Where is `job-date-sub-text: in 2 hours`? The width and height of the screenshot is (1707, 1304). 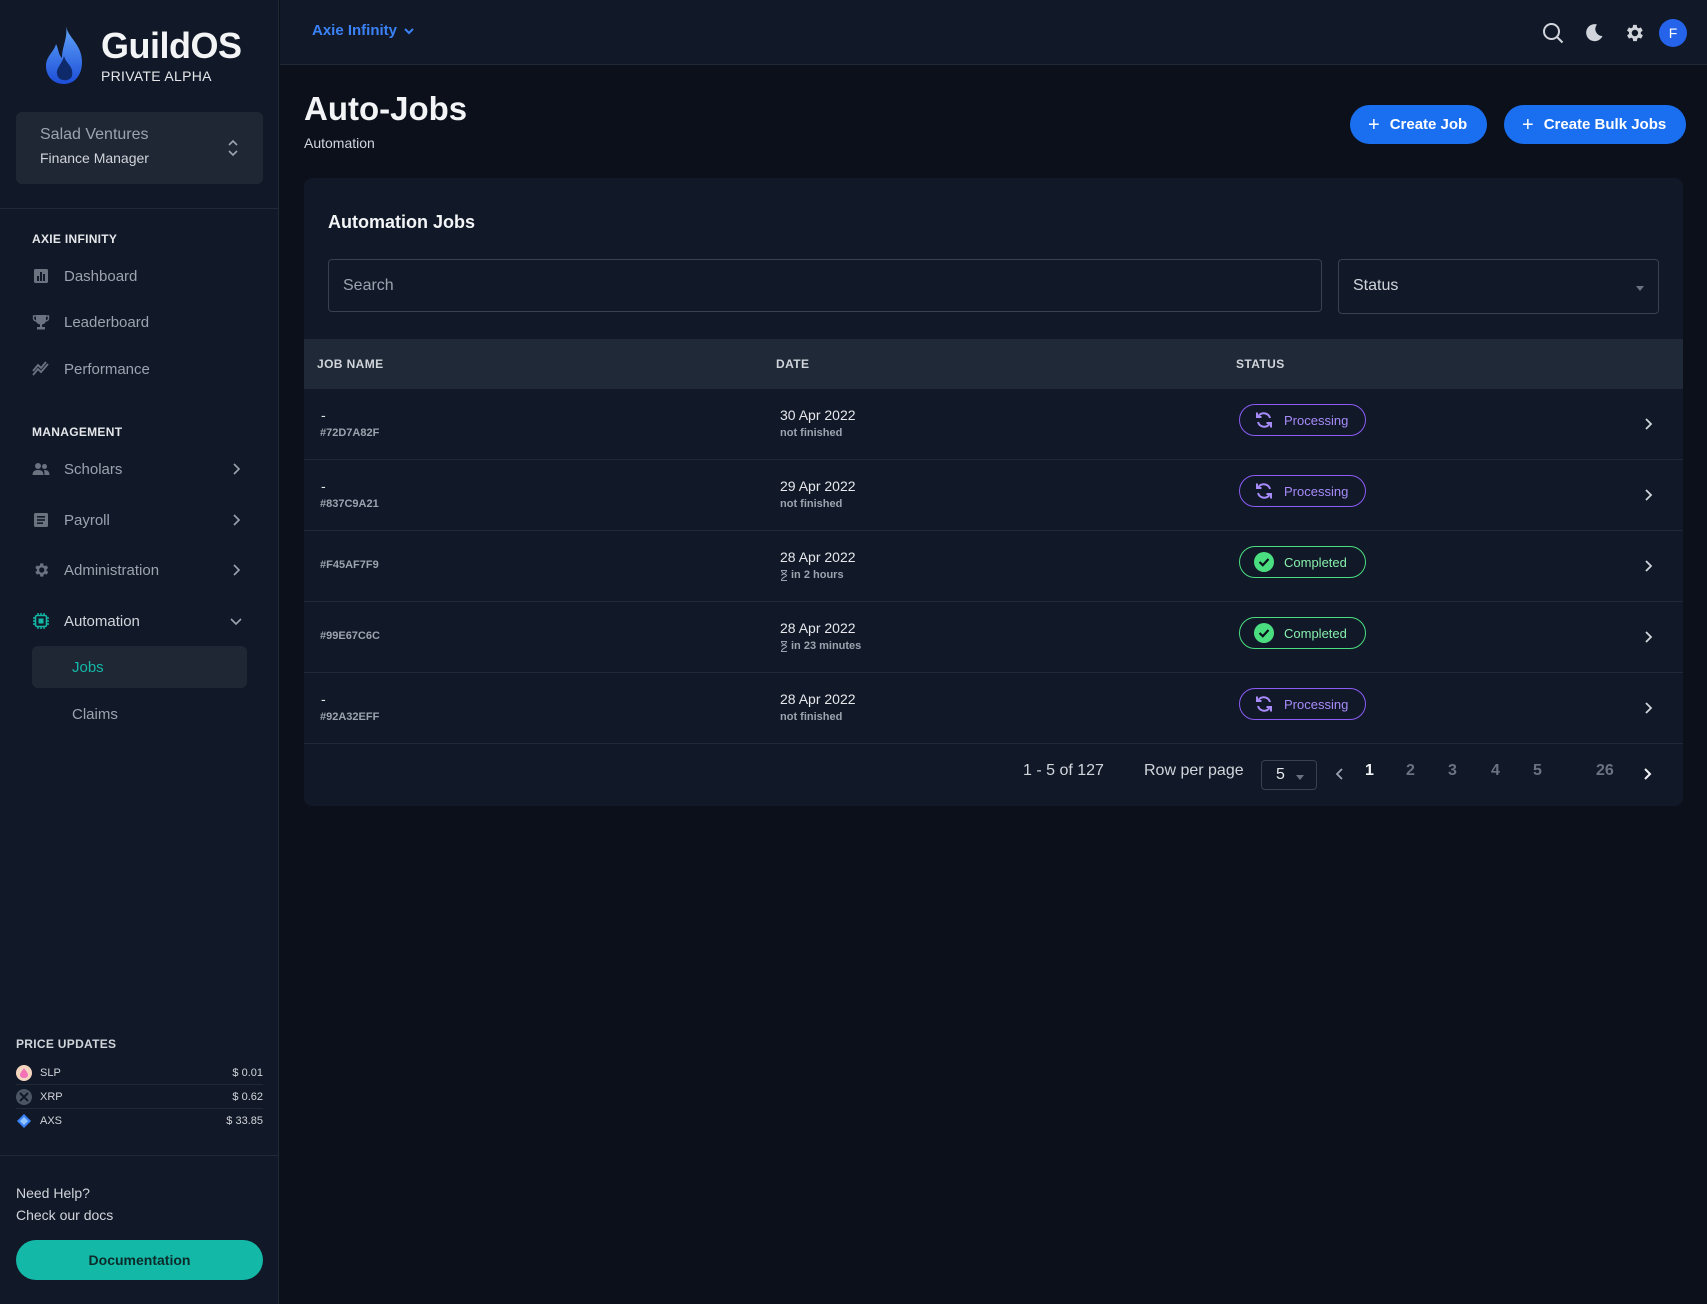
job-date-sub-text: in 2 hours is located at coordinates (817, 575).